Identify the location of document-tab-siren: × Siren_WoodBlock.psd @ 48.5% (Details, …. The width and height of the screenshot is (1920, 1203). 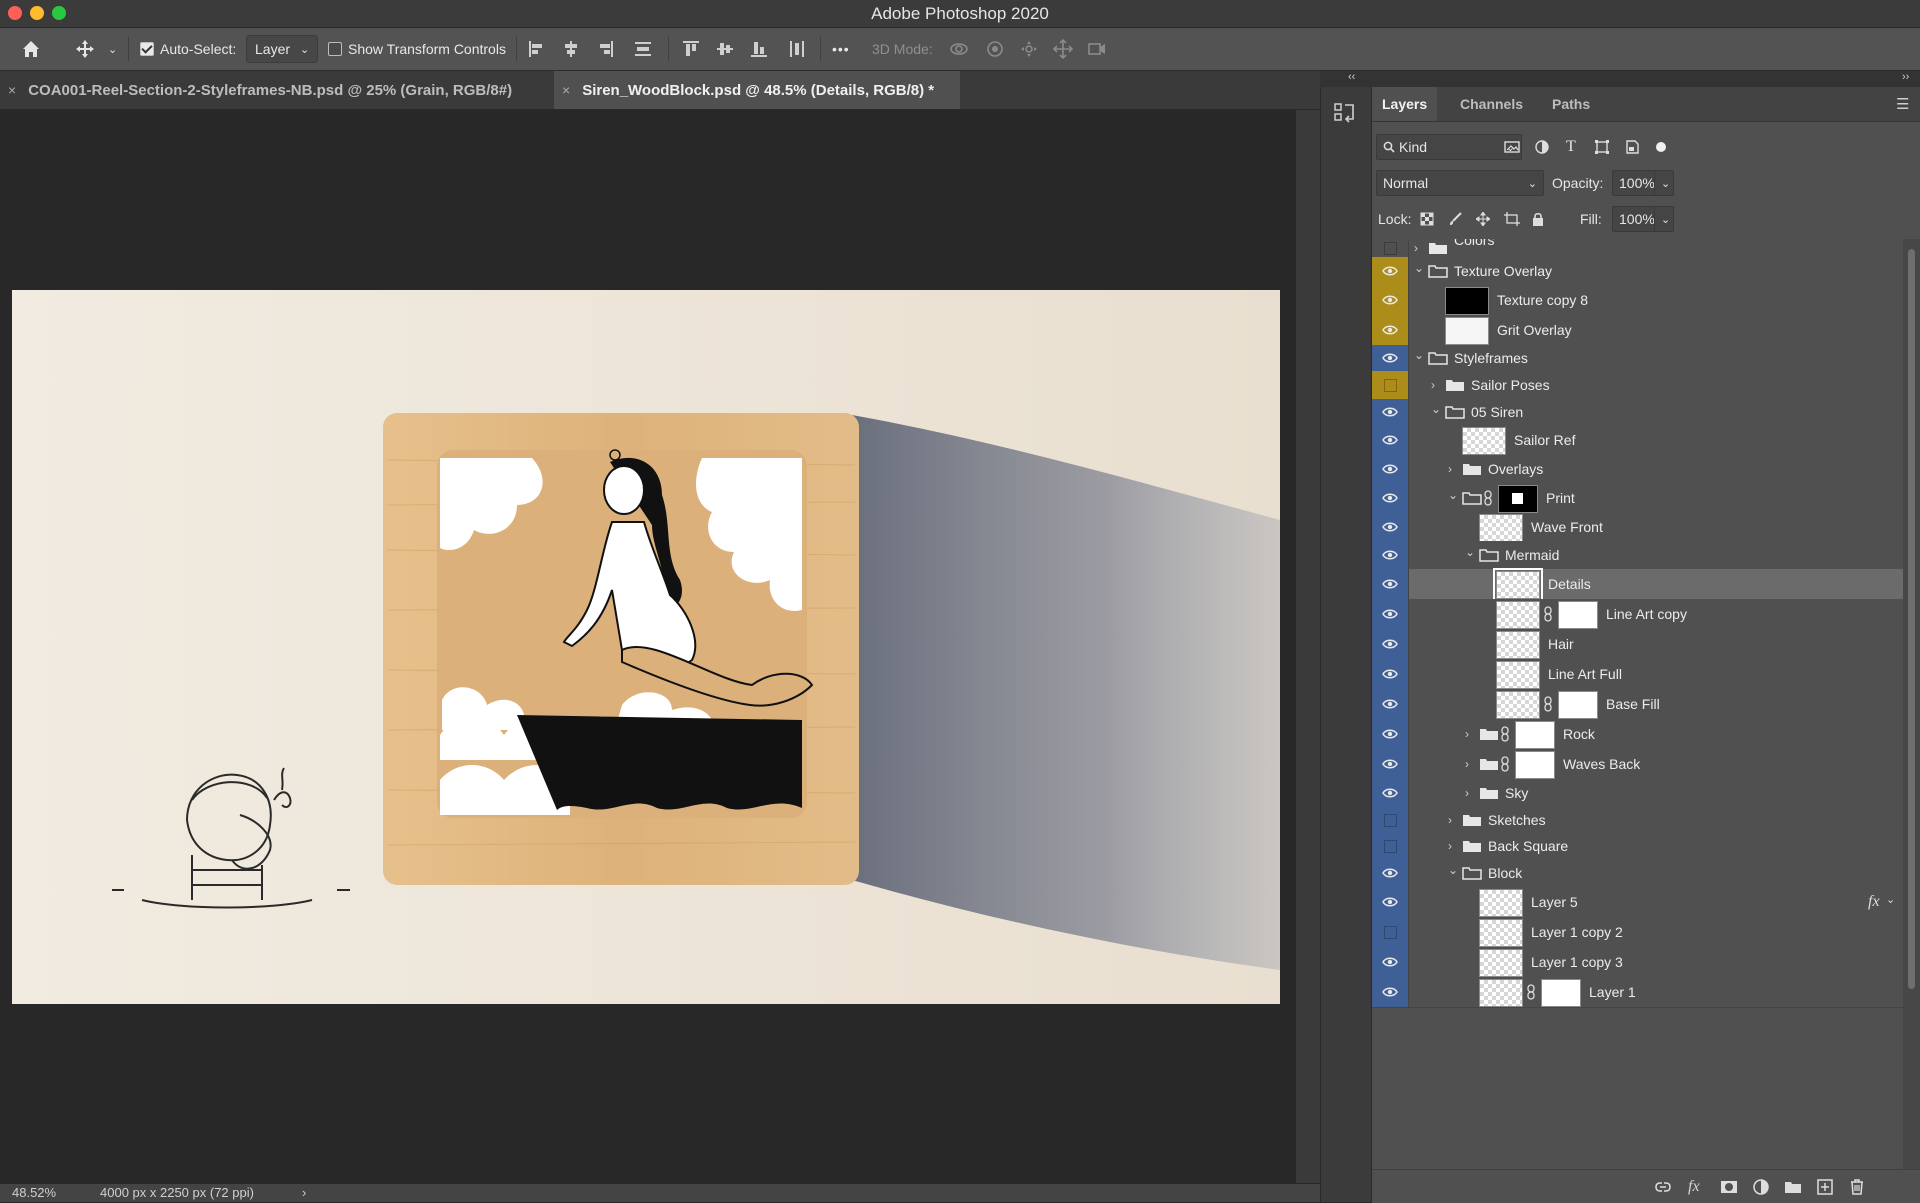
(757, 90).